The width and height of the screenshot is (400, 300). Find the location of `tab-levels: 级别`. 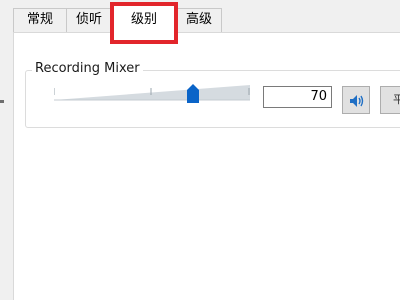

tab-levels: 级别 is located at coordinates (144, 23).